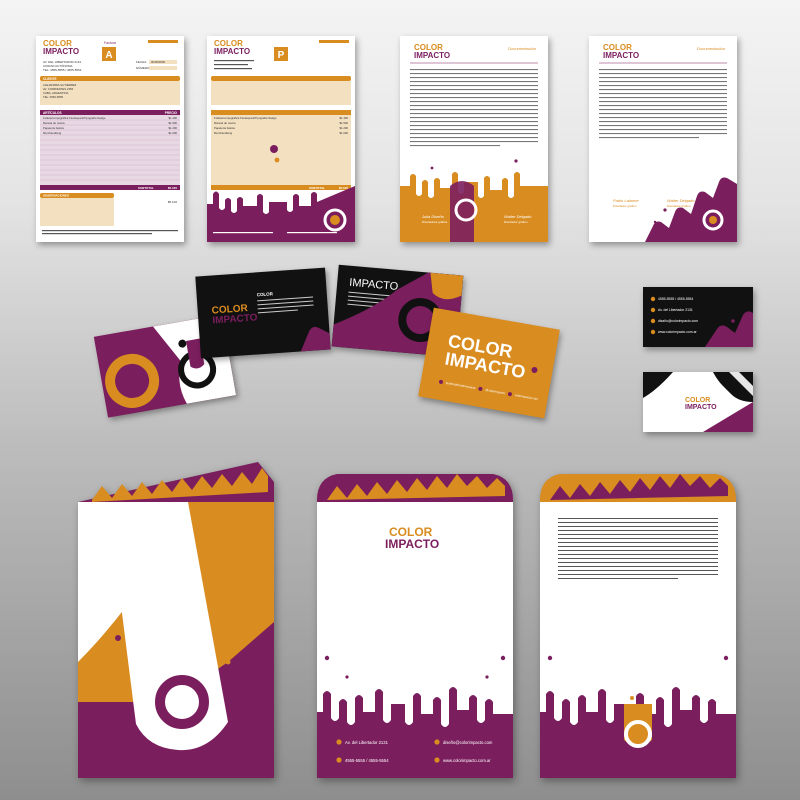  What do you see at coordinates (468, 742) in the screenshot?
I see `envelope-email: diseño@colorimpacto.com` at bounding box center [468, 742].